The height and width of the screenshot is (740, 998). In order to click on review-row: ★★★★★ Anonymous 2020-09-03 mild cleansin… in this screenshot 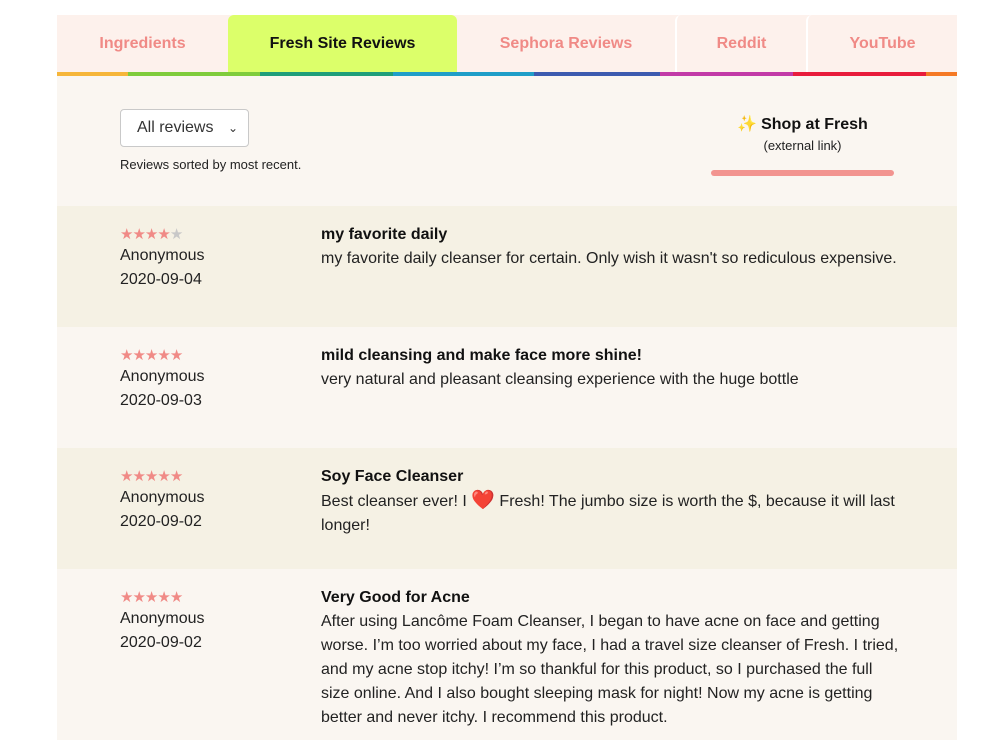, I will do `click(507, 387)`.